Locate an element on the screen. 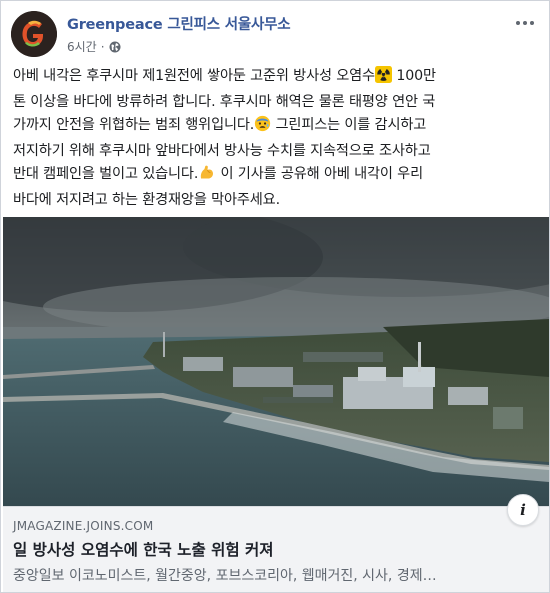 The height and width of the screenshot is (593, 550). flexed-biceps-icon is located at coordinates (207, 176).